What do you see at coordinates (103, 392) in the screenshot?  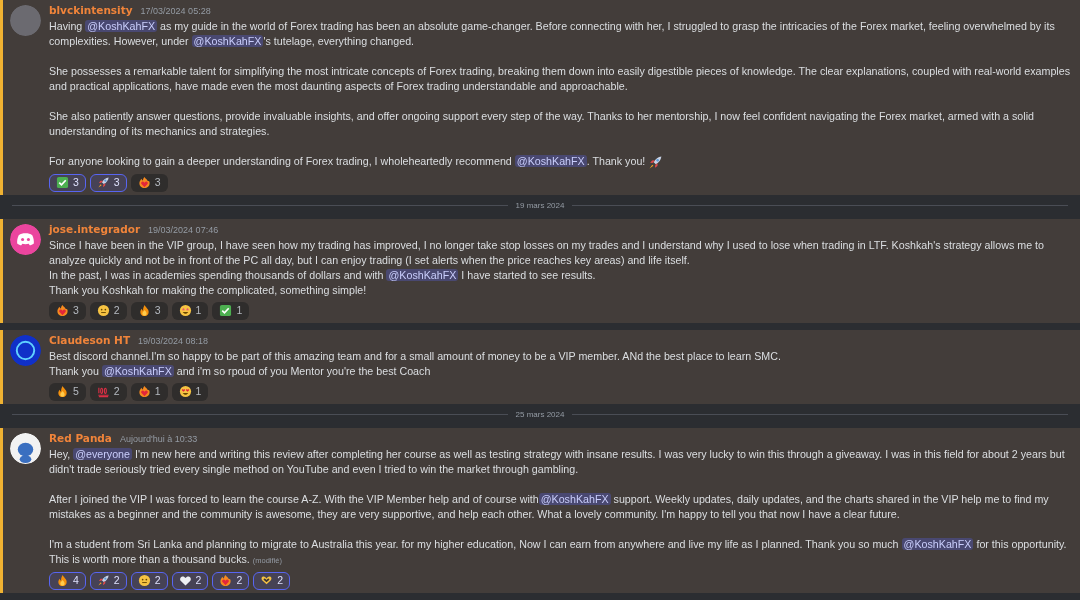 I see `hundred-points-icon` at bounding box center [103, 392].